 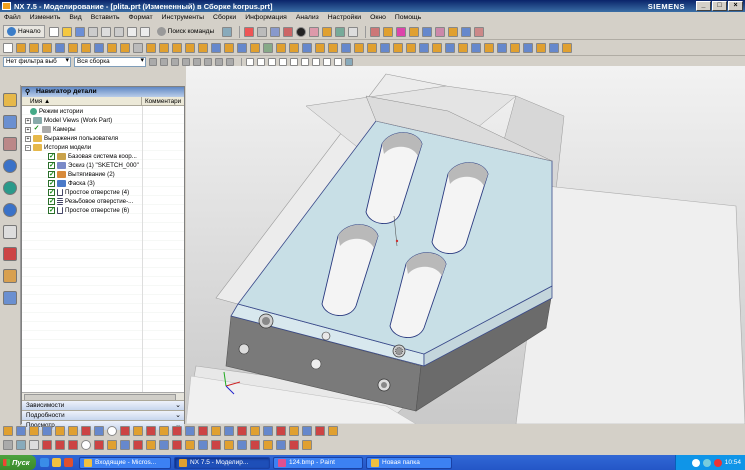 What do you see at coordinates (268, 431) in the screenshot?
I see `dimension-icon` at bounding box center [268, 431].